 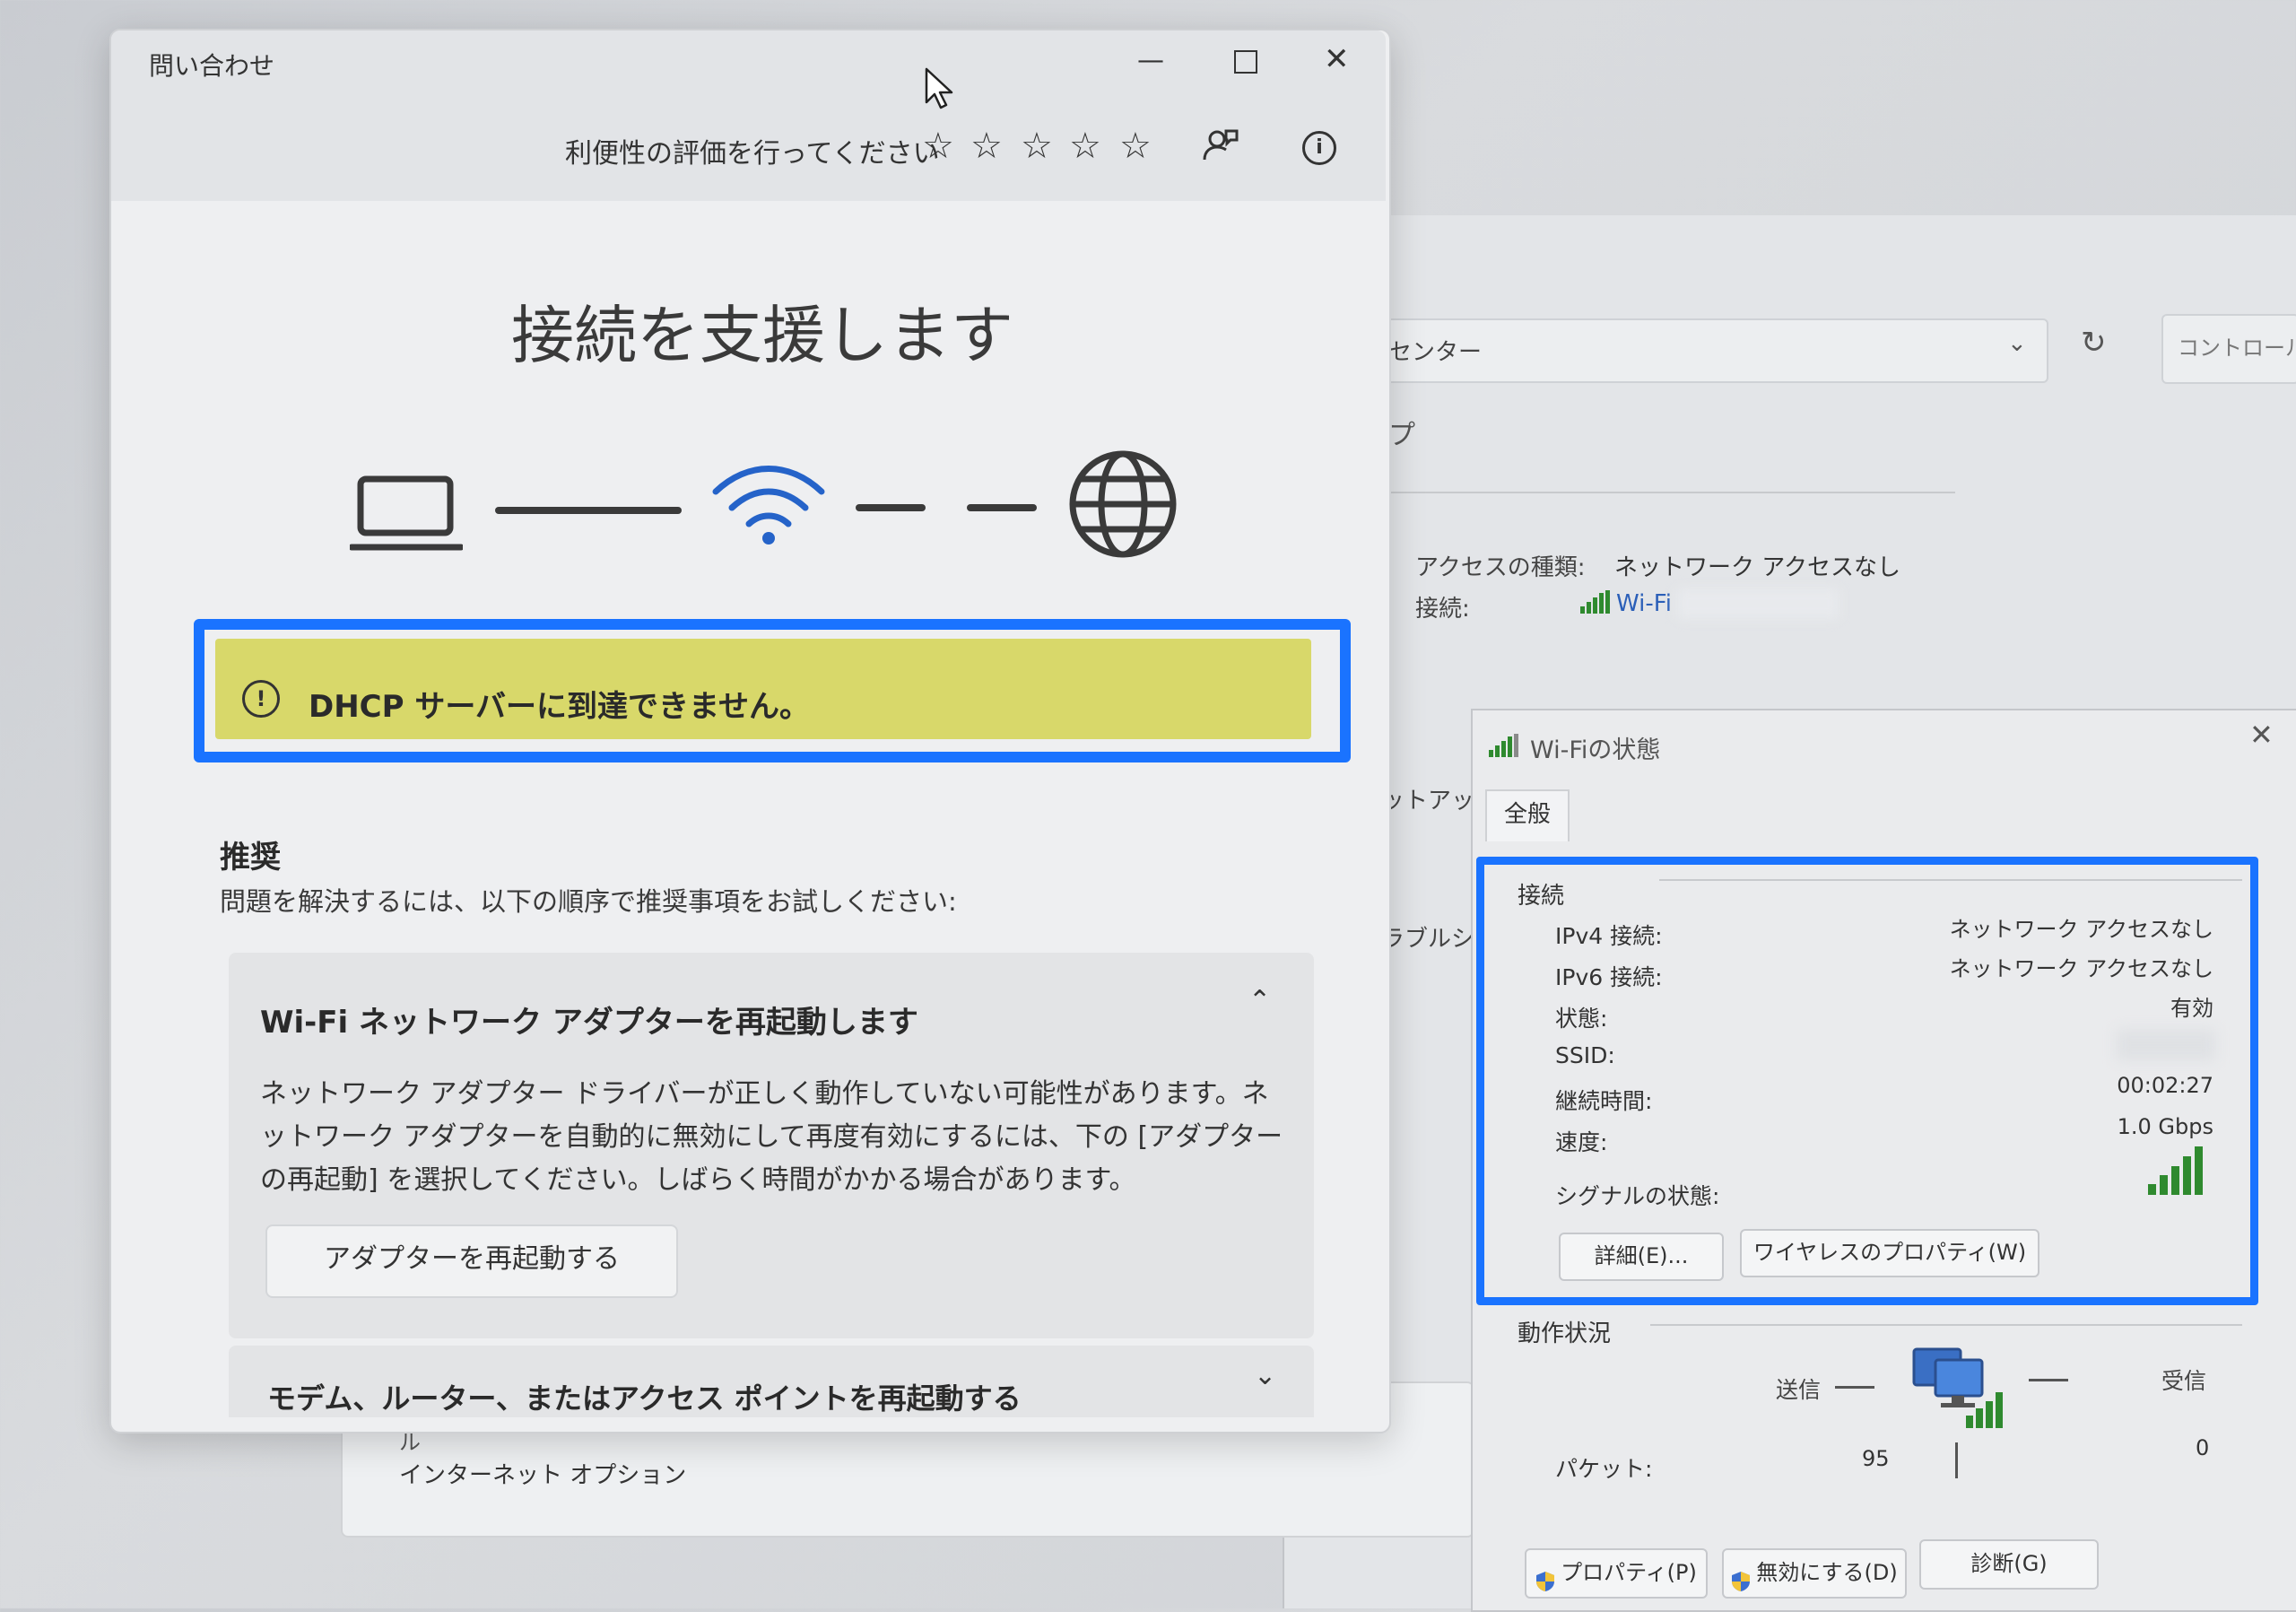 What do you see at coordinates (938, 146) in the screenshot?
I see `star-1-icon: ☆` at bounding box center [938, 146].